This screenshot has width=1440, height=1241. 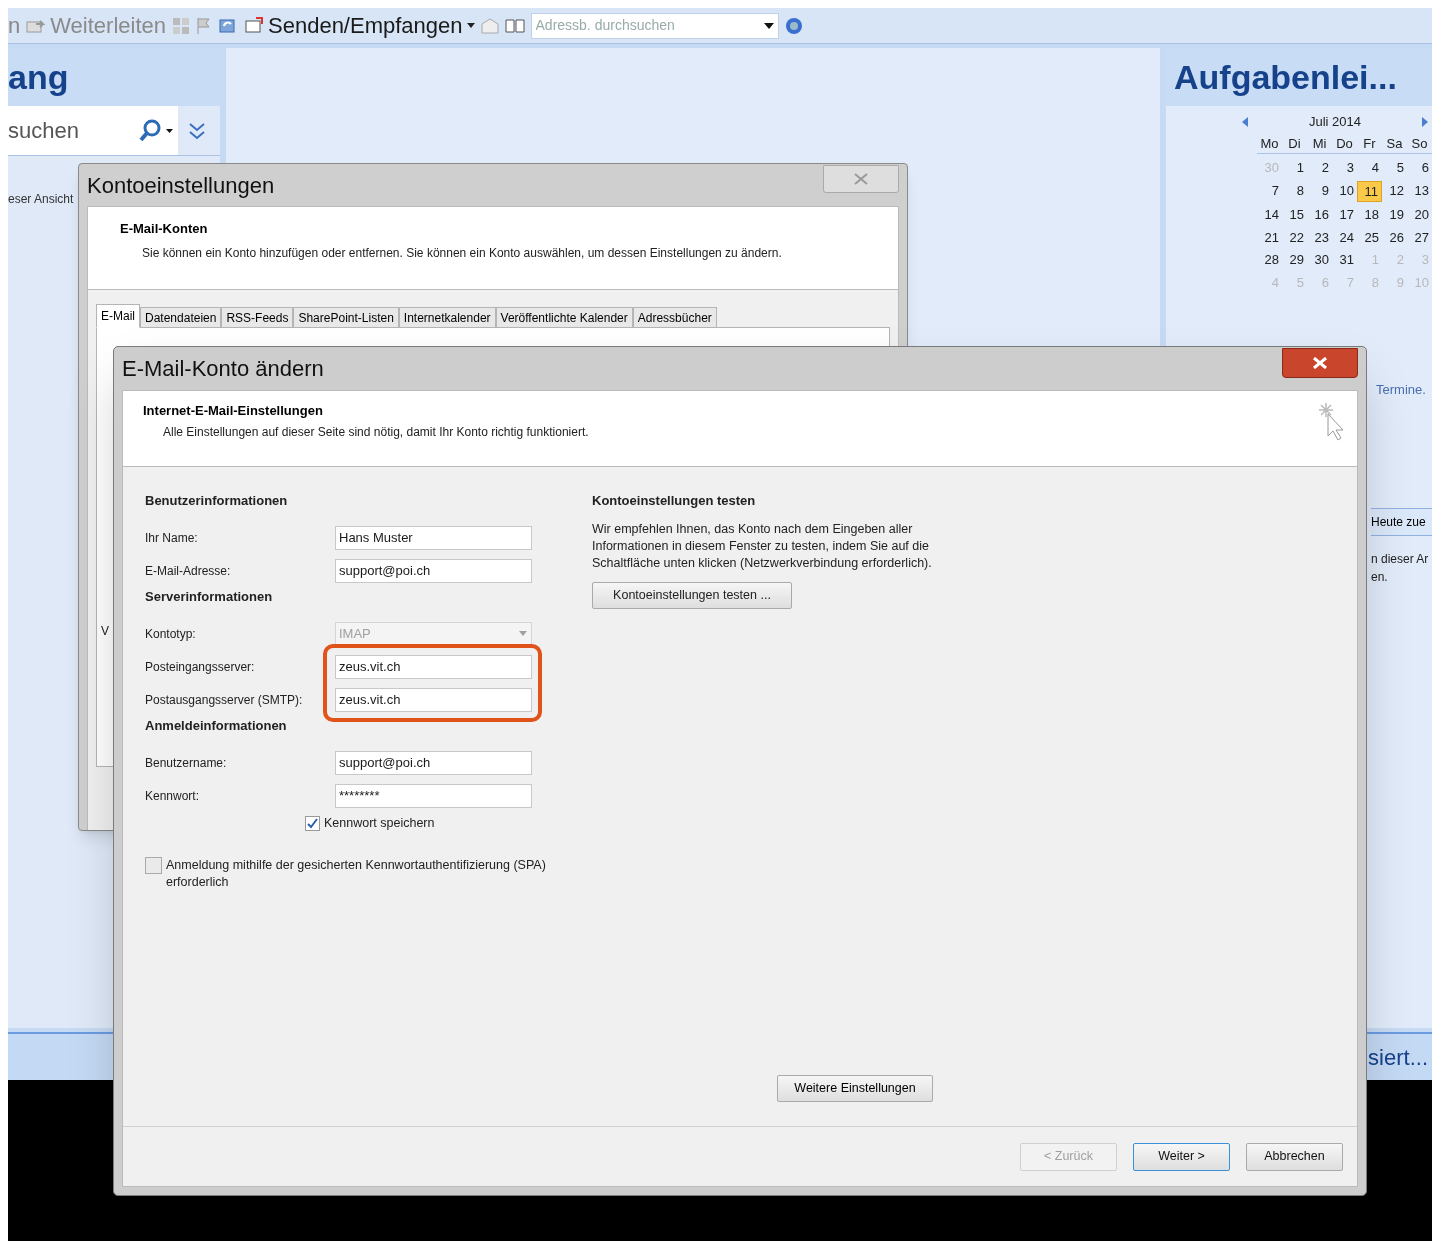 I want to click on expand-icon, so click(x=197, y=131).